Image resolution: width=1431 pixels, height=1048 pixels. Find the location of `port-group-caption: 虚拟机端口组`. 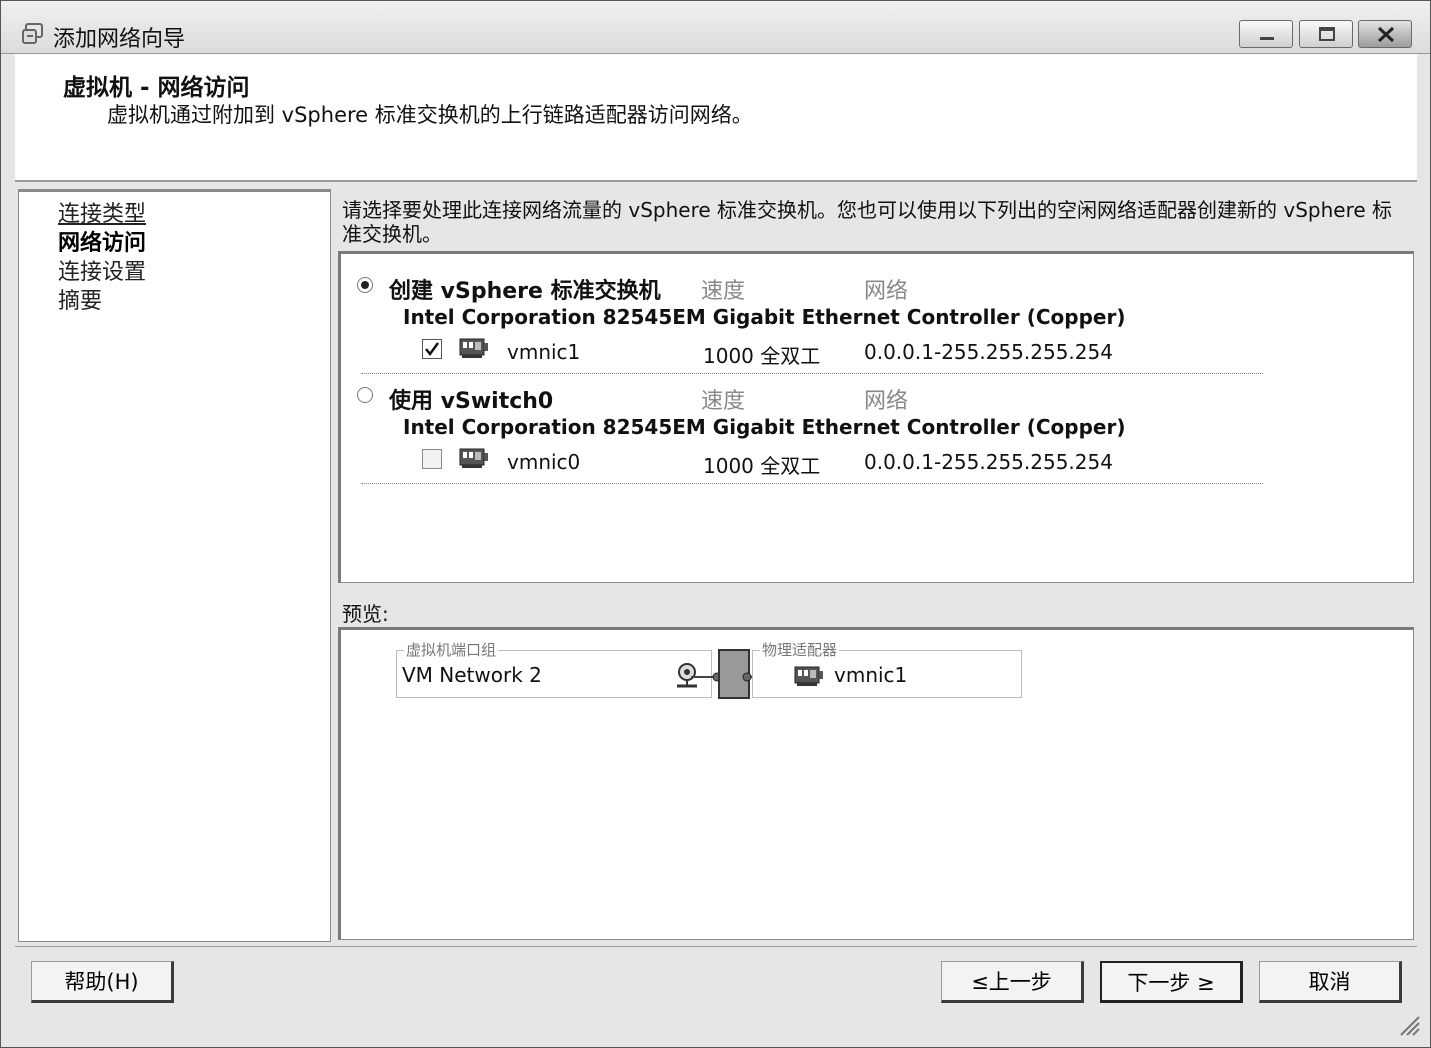

port-group-caption: 虚拟机端口组 is located at coordinates (451, 649).